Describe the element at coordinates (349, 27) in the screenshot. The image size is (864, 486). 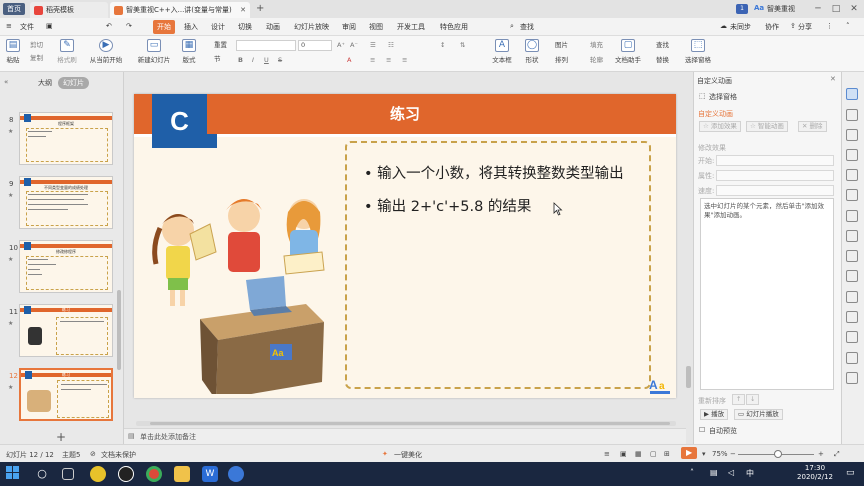
I see `tab-review: 审阅` at that location.